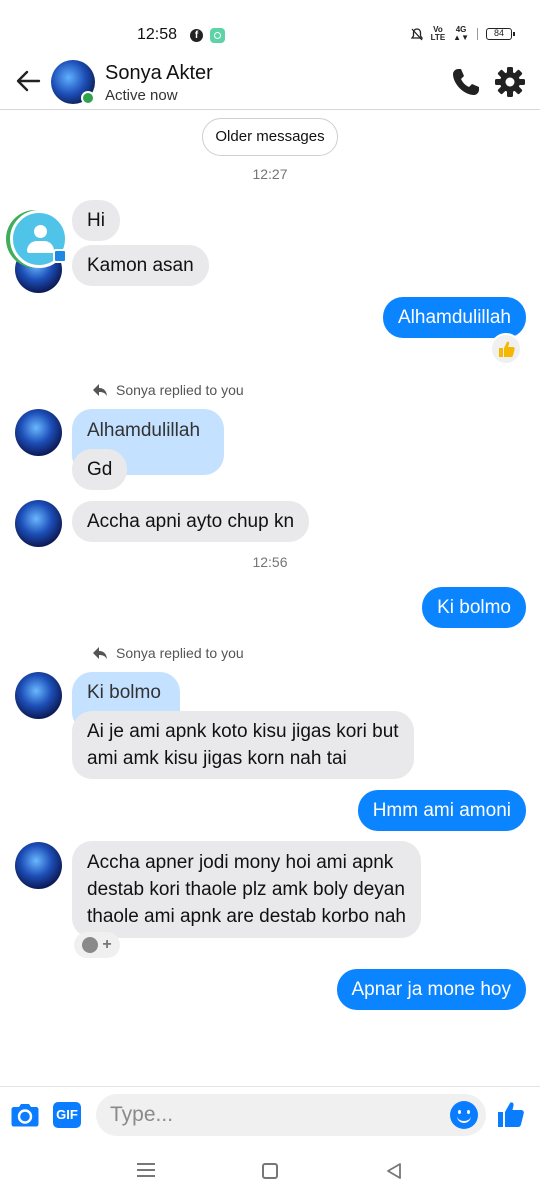 Image resolution: width=540 pixels, height=1200 pixels. I want to click on emoji-icon, so click(464, 1115).